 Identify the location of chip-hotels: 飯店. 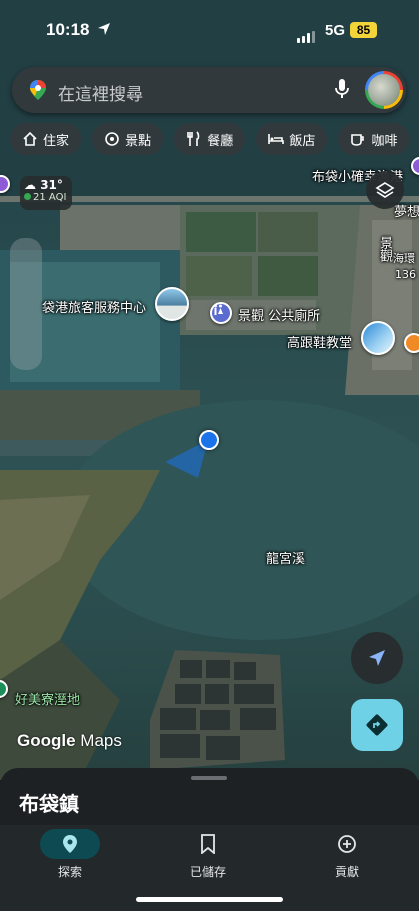
(292, 139).